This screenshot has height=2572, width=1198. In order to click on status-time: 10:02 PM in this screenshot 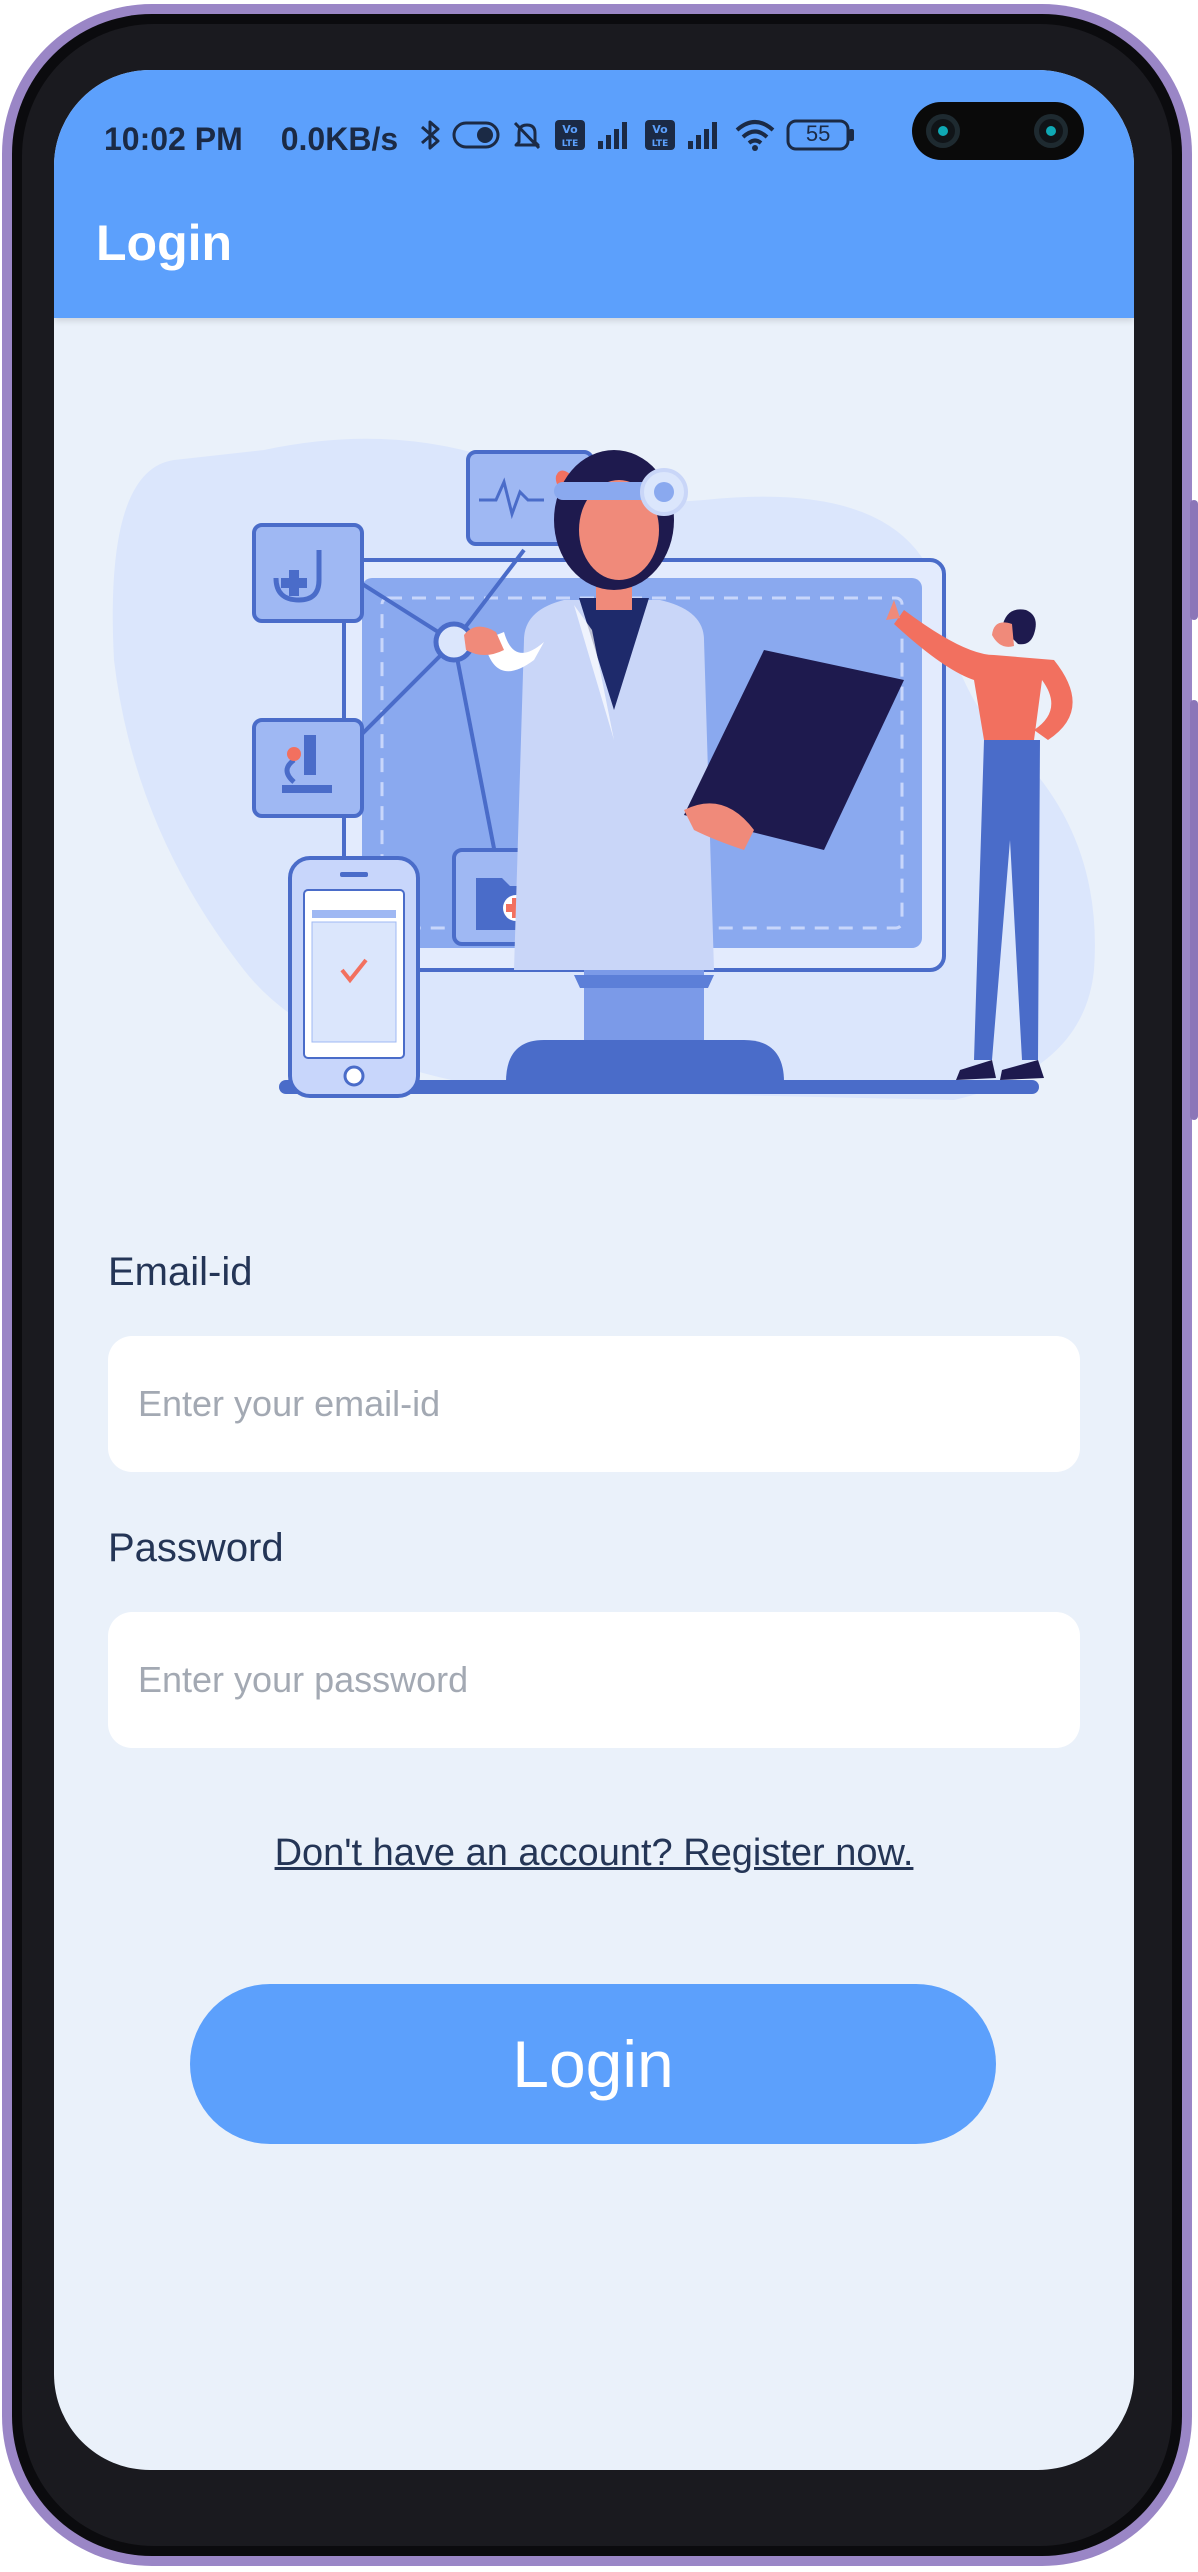, I will do `click(173, 138)`.